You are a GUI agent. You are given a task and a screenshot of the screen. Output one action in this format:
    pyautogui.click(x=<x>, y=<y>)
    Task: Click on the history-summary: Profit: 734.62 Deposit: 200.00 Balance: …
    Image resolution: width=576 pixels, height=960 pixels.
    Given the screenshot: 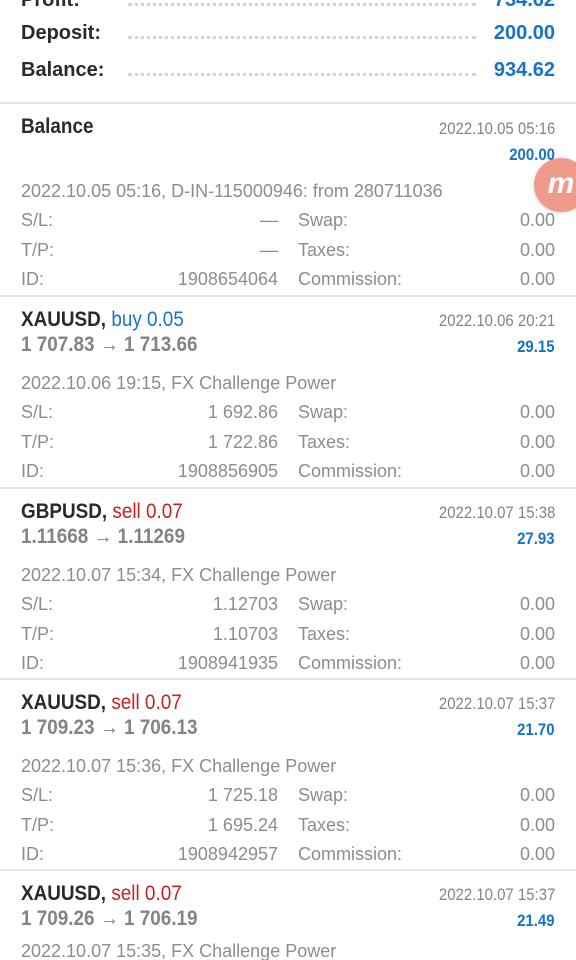 What is the action you would take?
    pyautogui.click(x=288, y=51)
    